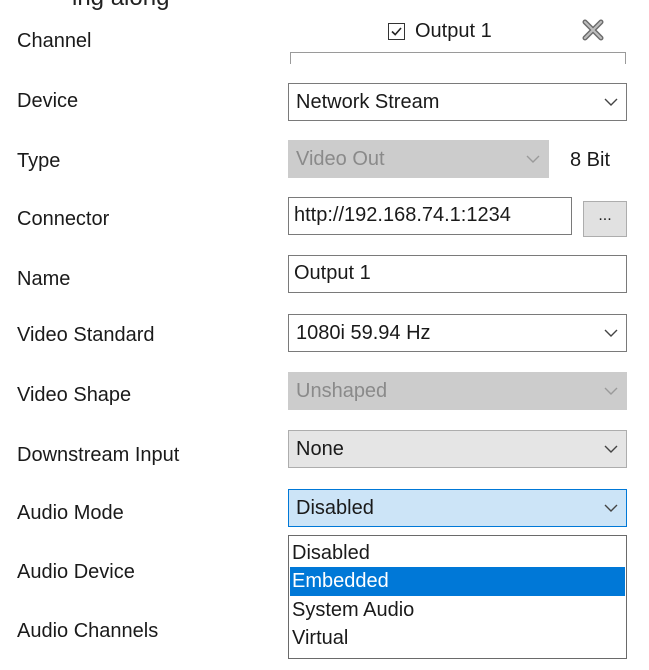  What do you see at coordinates (98, 455) in the screenshot?
I see `downstream-input-label: Downstream Input` at bounding box center [98, 455].